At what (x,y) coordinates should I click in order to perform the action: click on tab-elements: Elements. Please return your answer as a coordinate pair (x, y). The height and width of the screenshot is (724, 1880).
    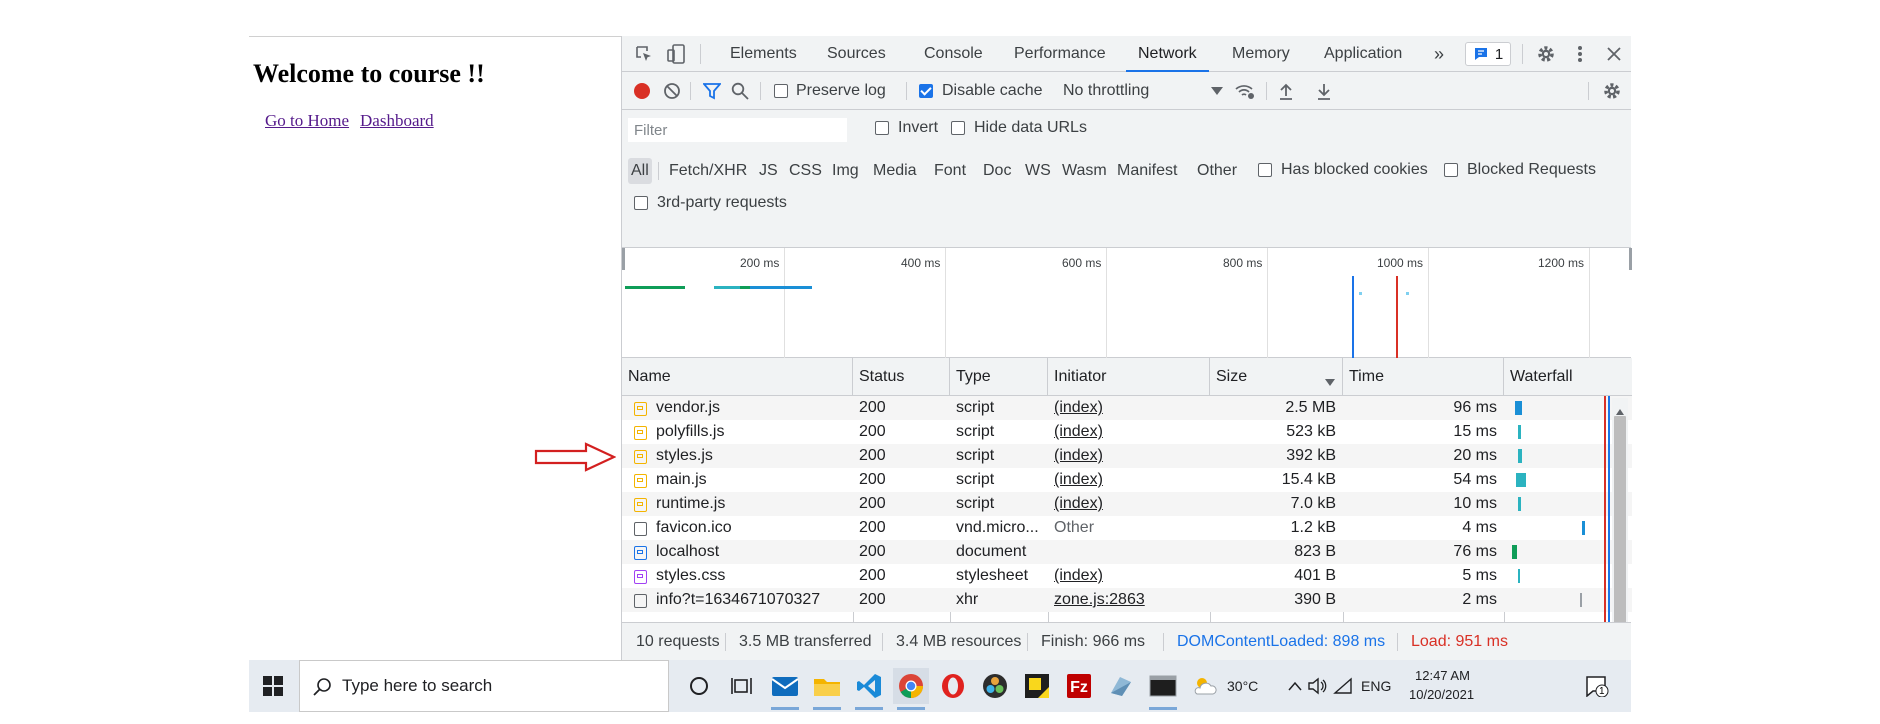
    Looking at the image, I should click on (763, 54).